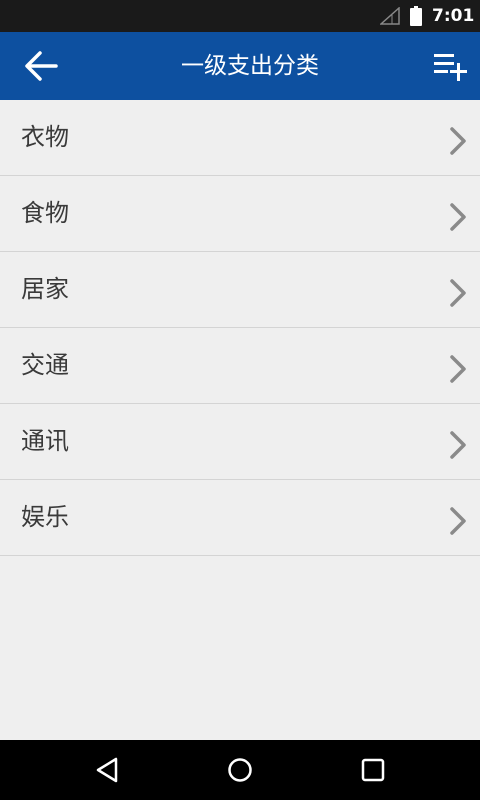  I want to click on category-item-home: 居家, so click(240, 290).